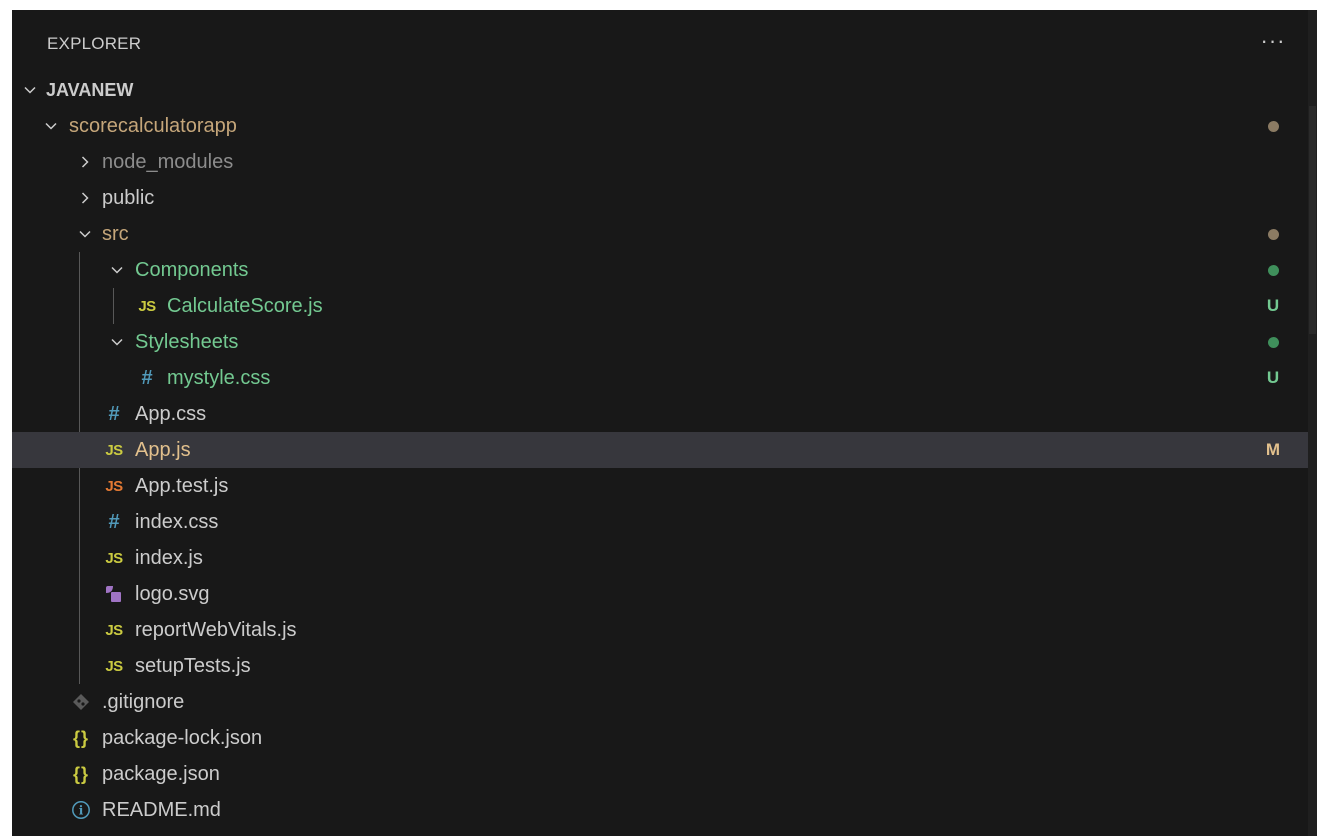  Describe the element at coordinates (182, 738) in the screenshot. I see `tree-item-label: package-lock.json` at that location.